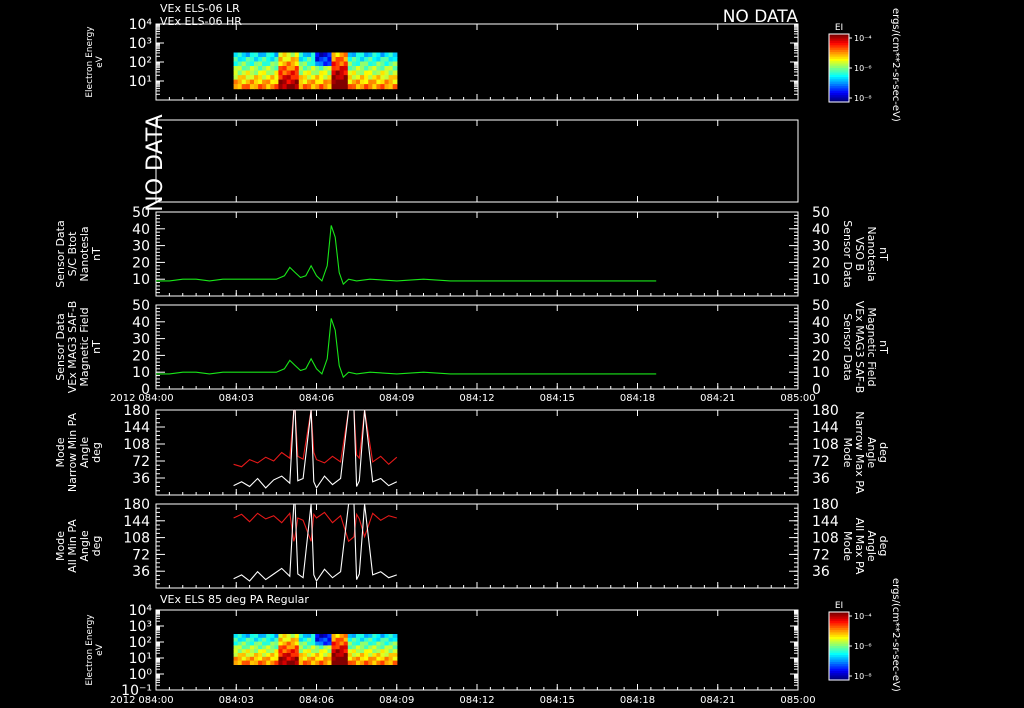 This screenshot has width=1024, height=708. I want to click on spectrogram-lr-hr-ytick-label: 10¹, so click(140, 82).